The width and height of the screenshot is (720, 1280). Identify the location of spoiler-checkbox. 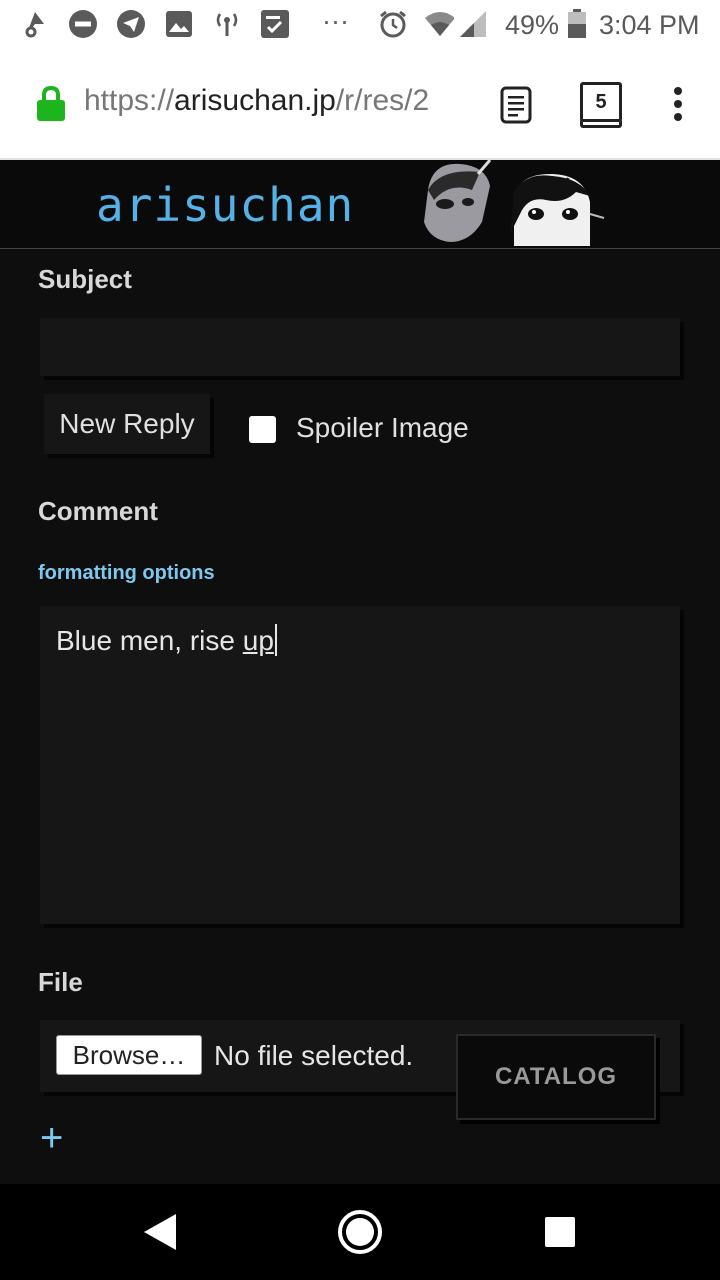
(262, 429).